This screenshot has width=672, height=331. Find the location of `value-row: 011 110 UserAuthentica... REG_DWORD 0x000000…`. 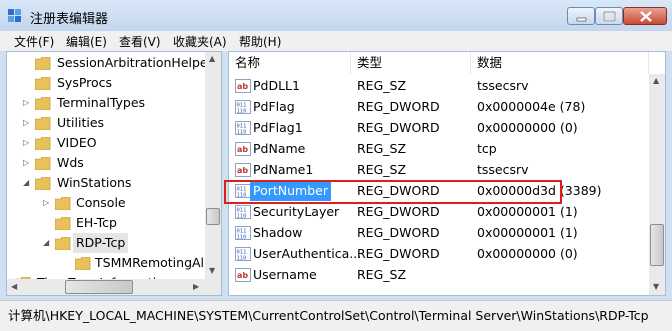

value-row: 011 110 UserAuthentica... REG_DWORD 0x000000… is located at coordinates (439, 254).